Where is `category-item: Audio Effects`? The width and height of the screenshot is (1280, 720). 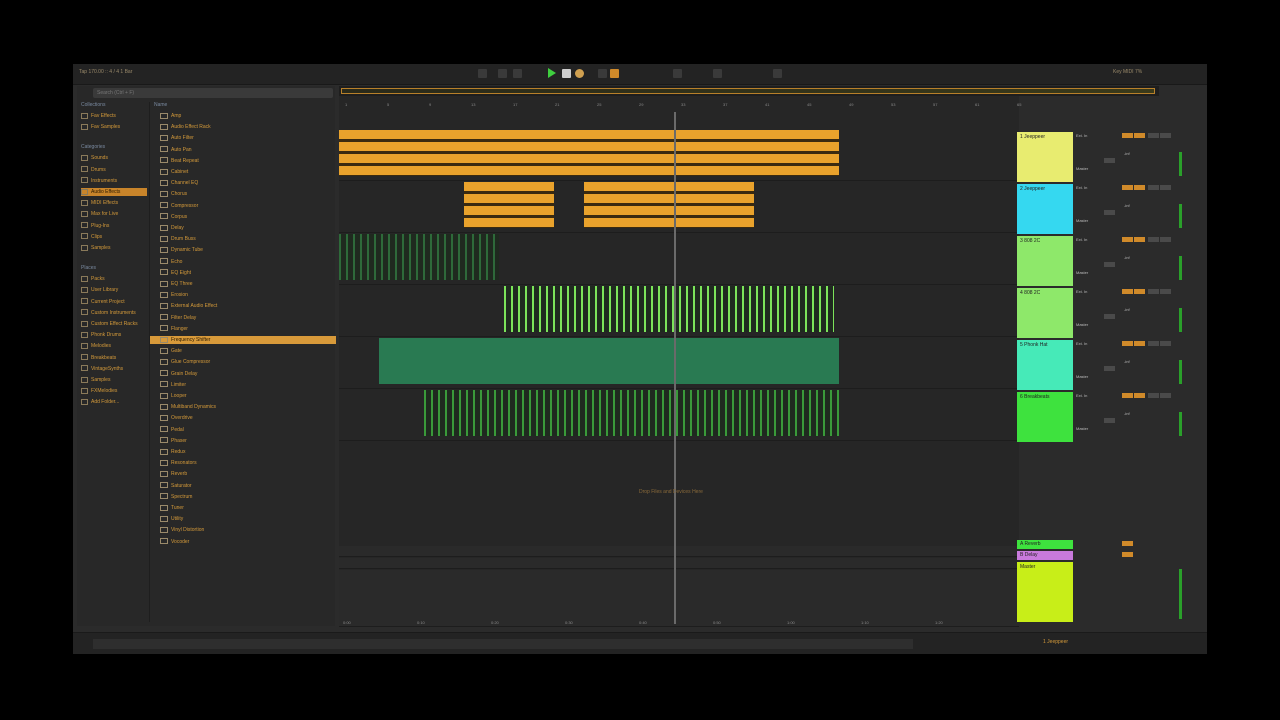
category-item: Audio Effects is located at coordinates (114, 192).